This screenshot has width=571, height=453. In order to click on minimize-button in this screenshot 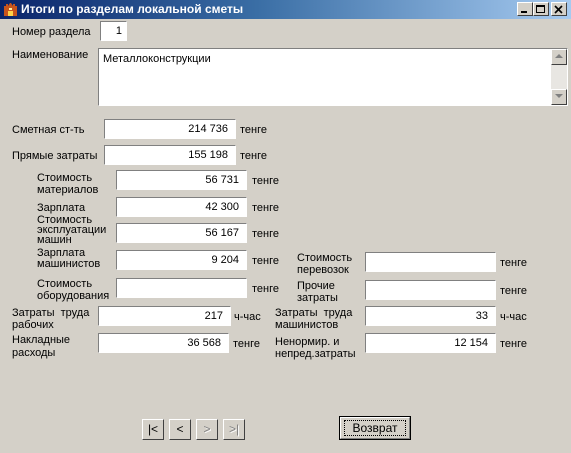, I will do `click(525, 9)`.